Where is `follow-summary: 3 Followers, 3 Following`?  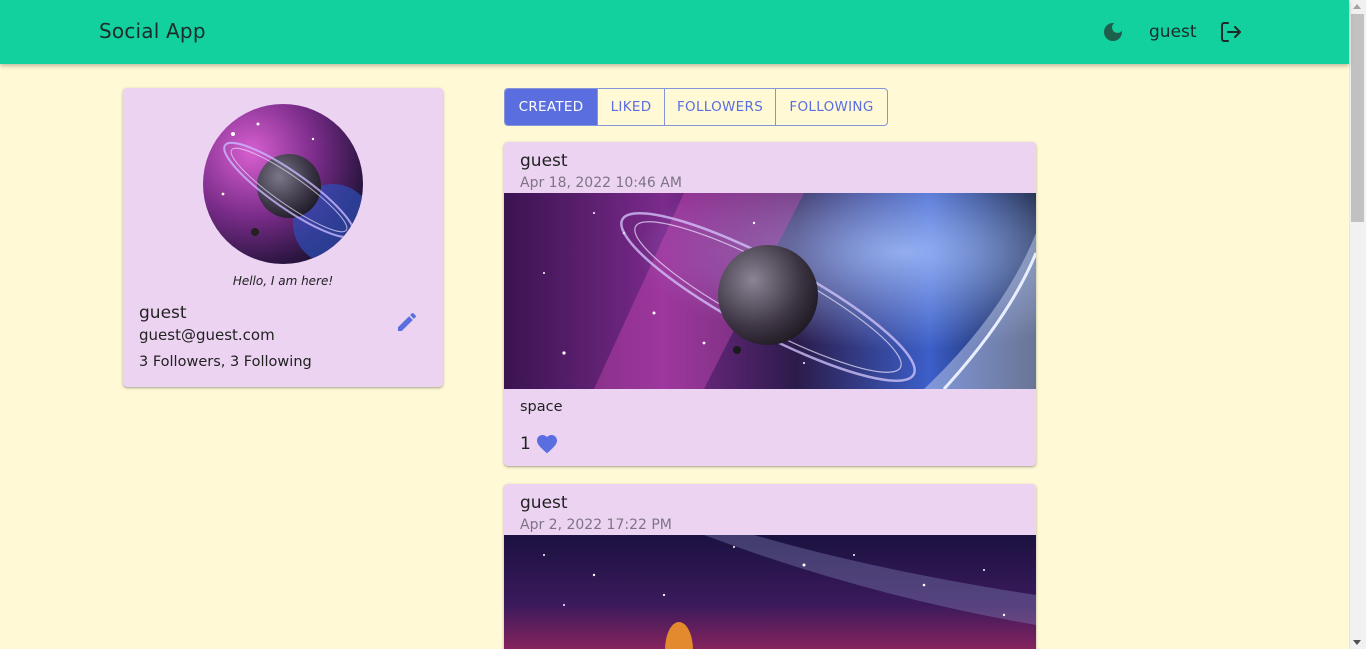 follow-summary: 3 Followers, 3 Following is located at coordinates (225, 362).